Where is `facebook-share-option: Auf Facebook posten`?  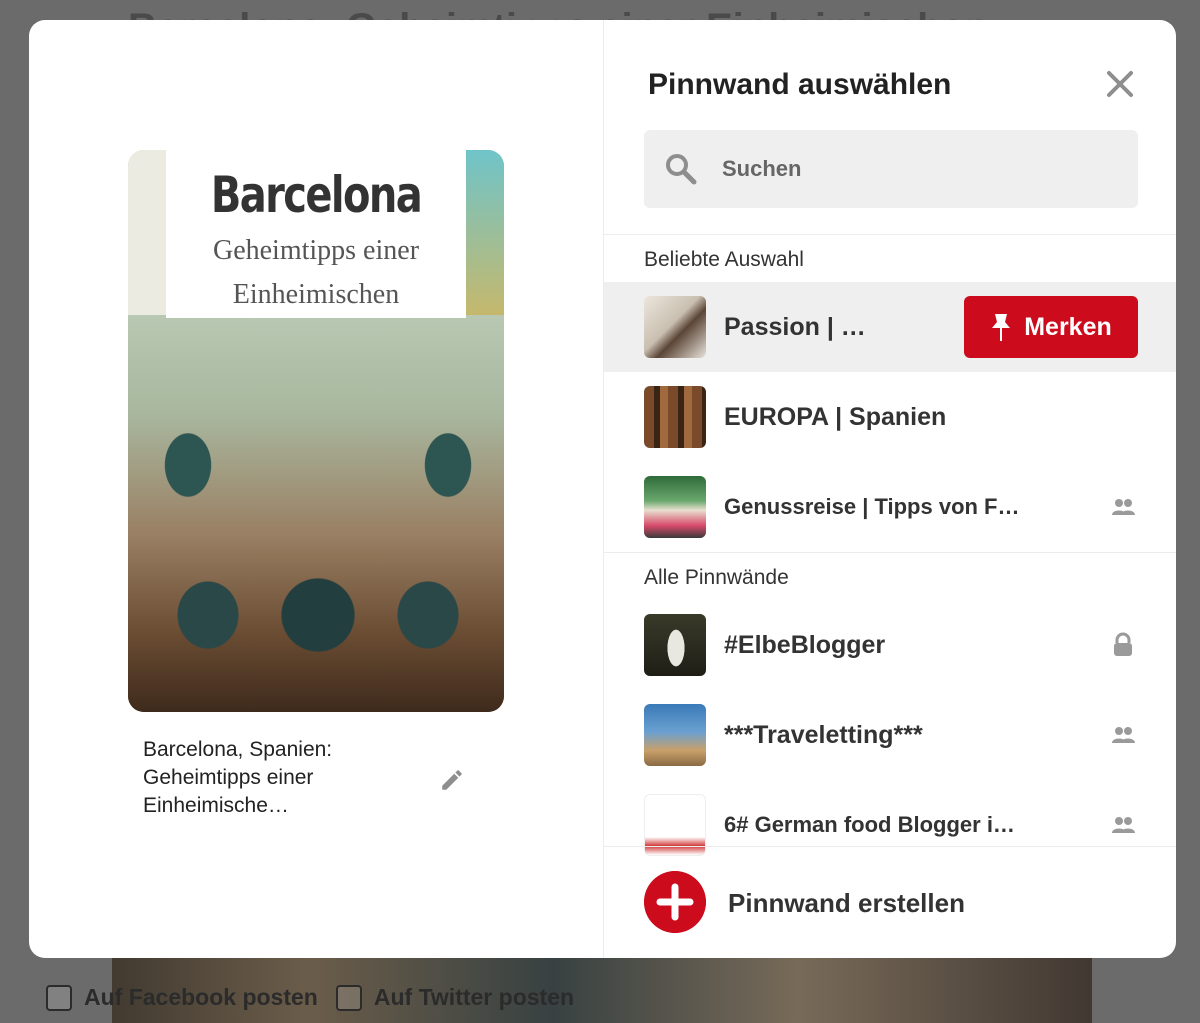 facebook-share-option: Auf Facebook posten is located at coordinates (182, 997).